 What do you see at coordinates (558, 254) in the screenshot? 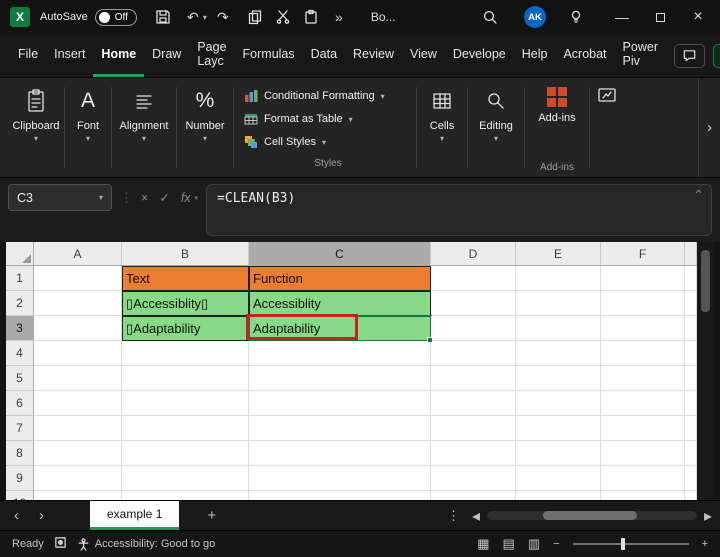
I see `column-header-E: E` at bounding box center [558, 254].